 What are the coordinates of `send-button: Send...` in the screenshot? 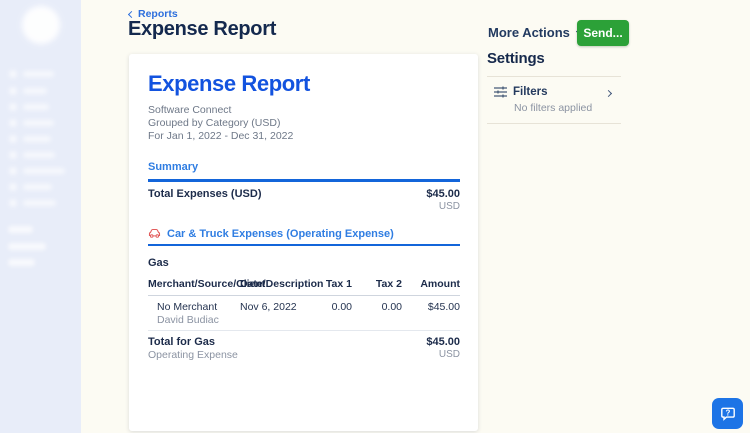 It's located at (603, 33).